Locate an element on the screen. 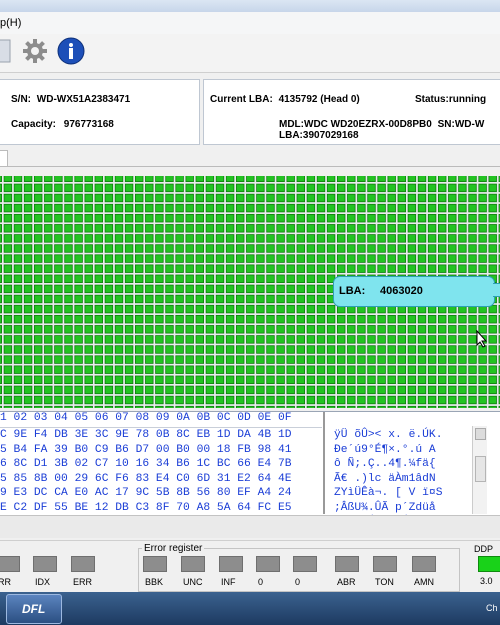 This screenshot has width=500, height=625. ddp-label: DDP is located at coordinates (484, 549).